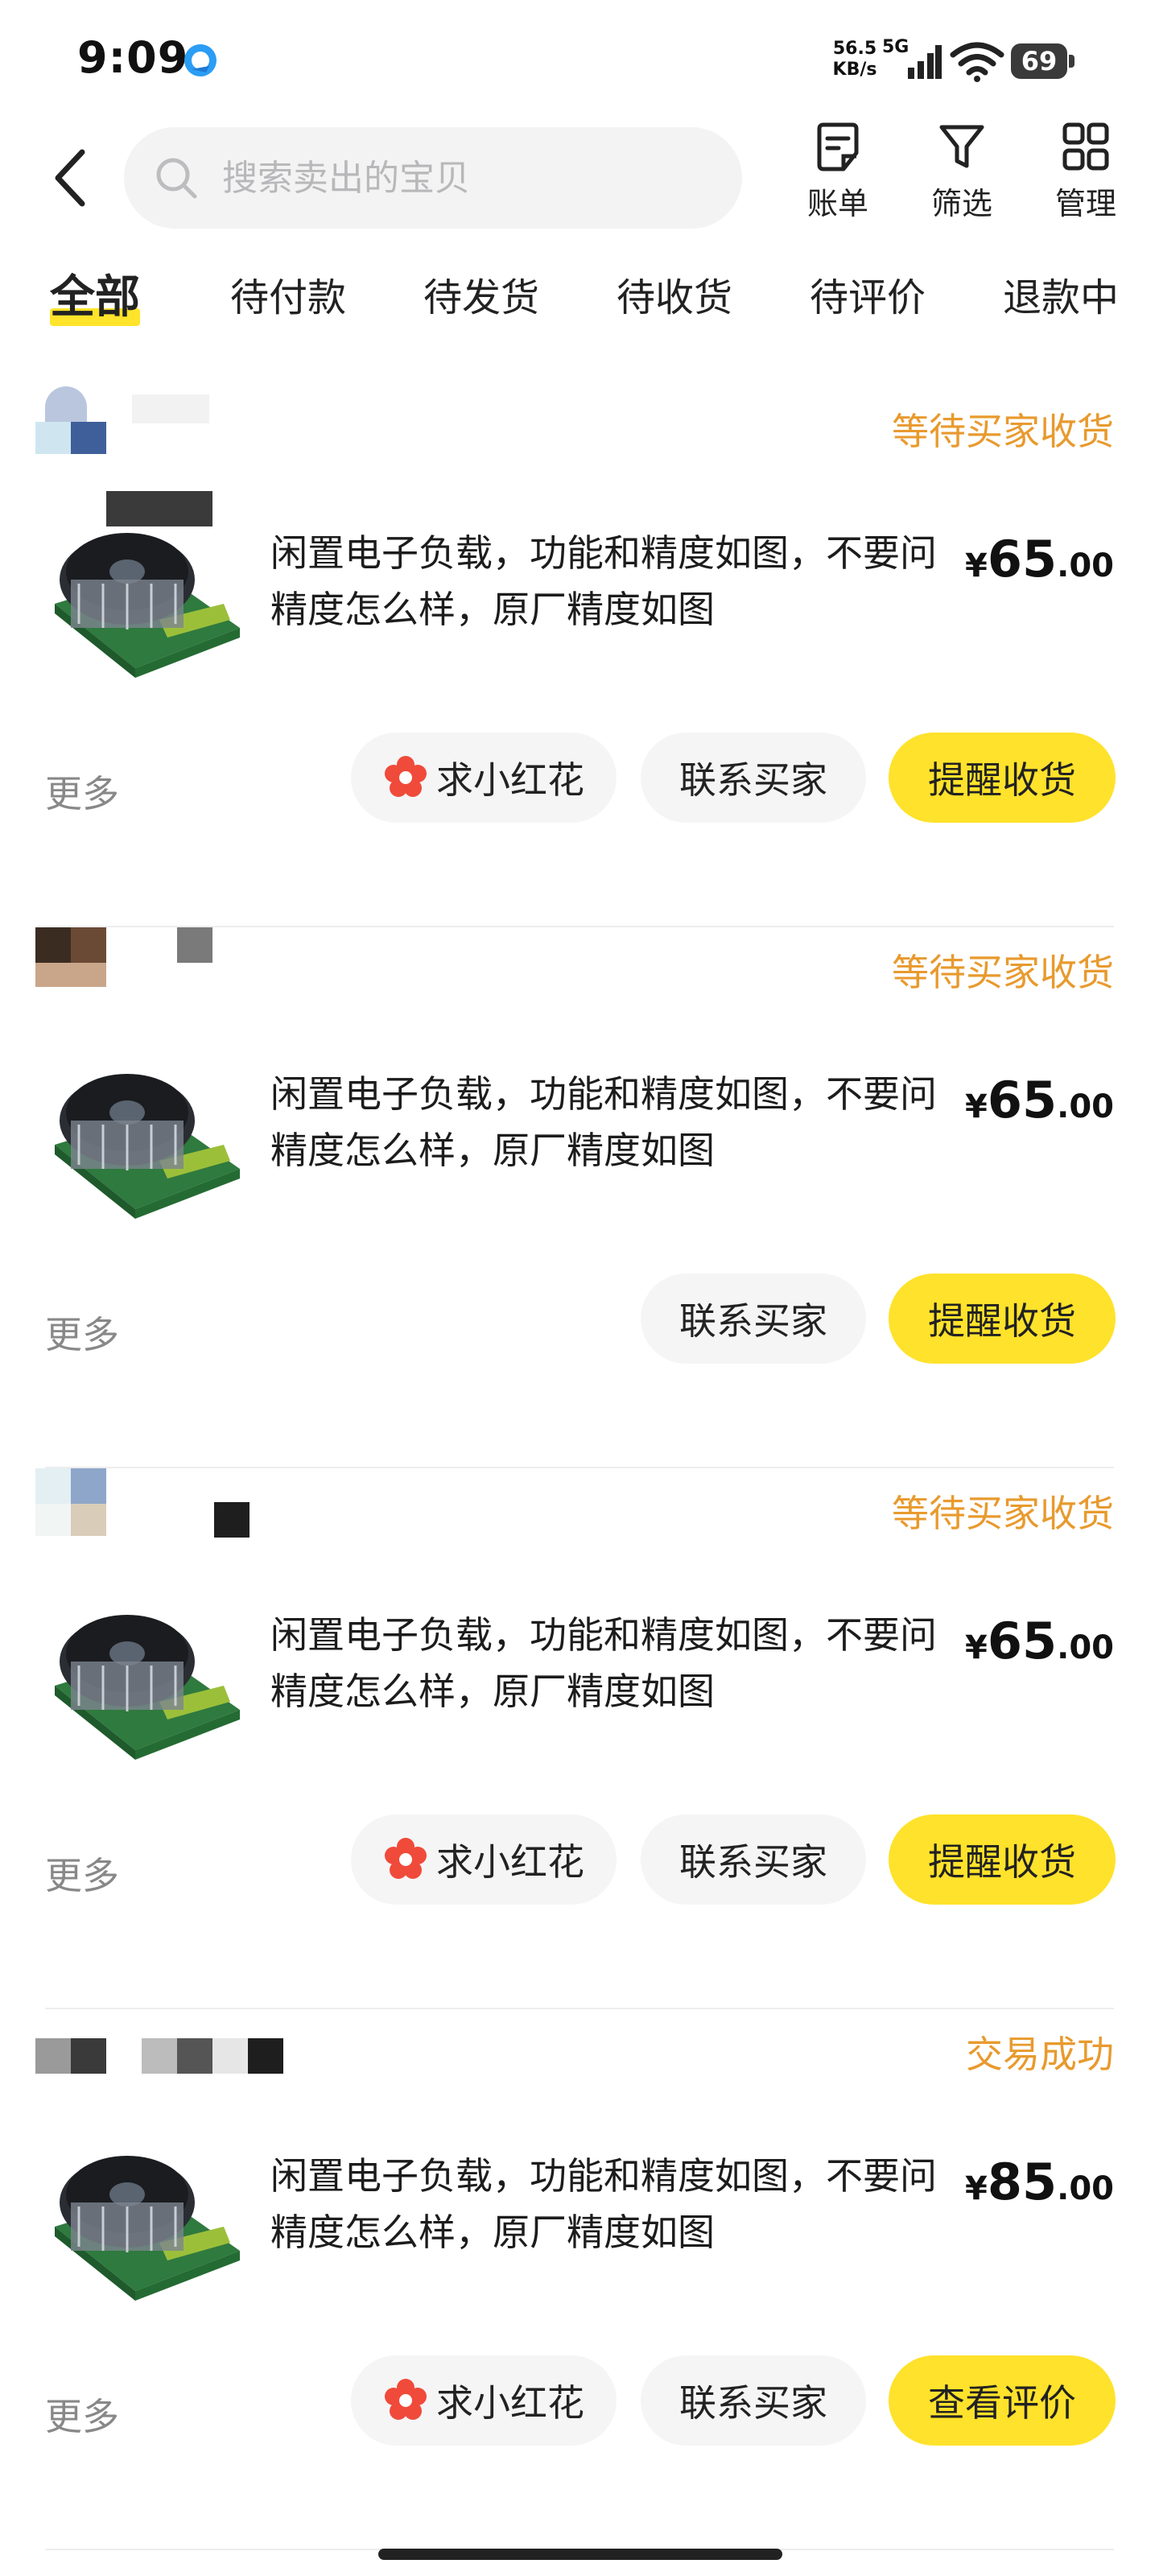 This screenshot has height=2576, width=1159. Describe the element at coordinates (1003, 2400) in the screenshot. I see `view-review-button: 查看评价` at that location.